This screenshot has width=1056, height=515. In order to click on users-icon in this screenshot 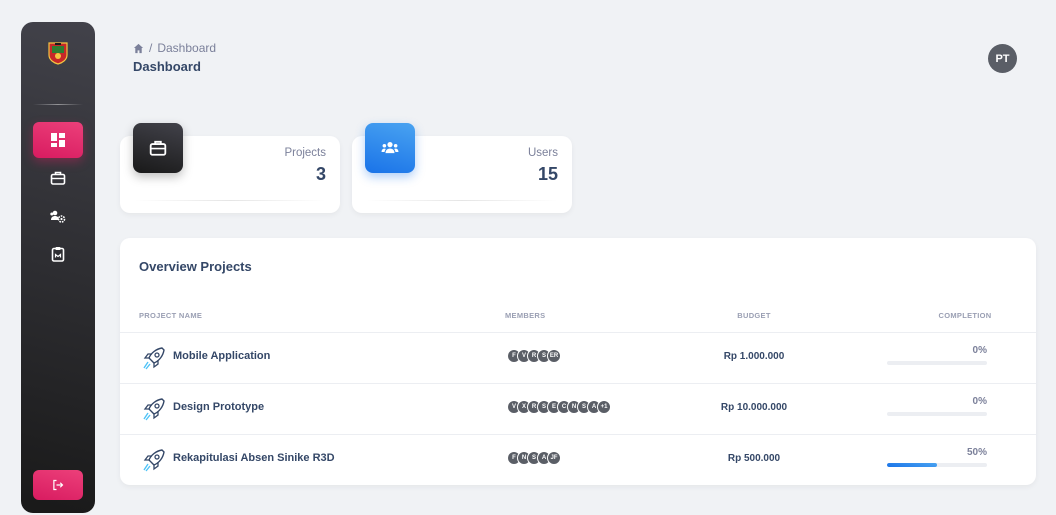, I will do `click(390, 148)`.